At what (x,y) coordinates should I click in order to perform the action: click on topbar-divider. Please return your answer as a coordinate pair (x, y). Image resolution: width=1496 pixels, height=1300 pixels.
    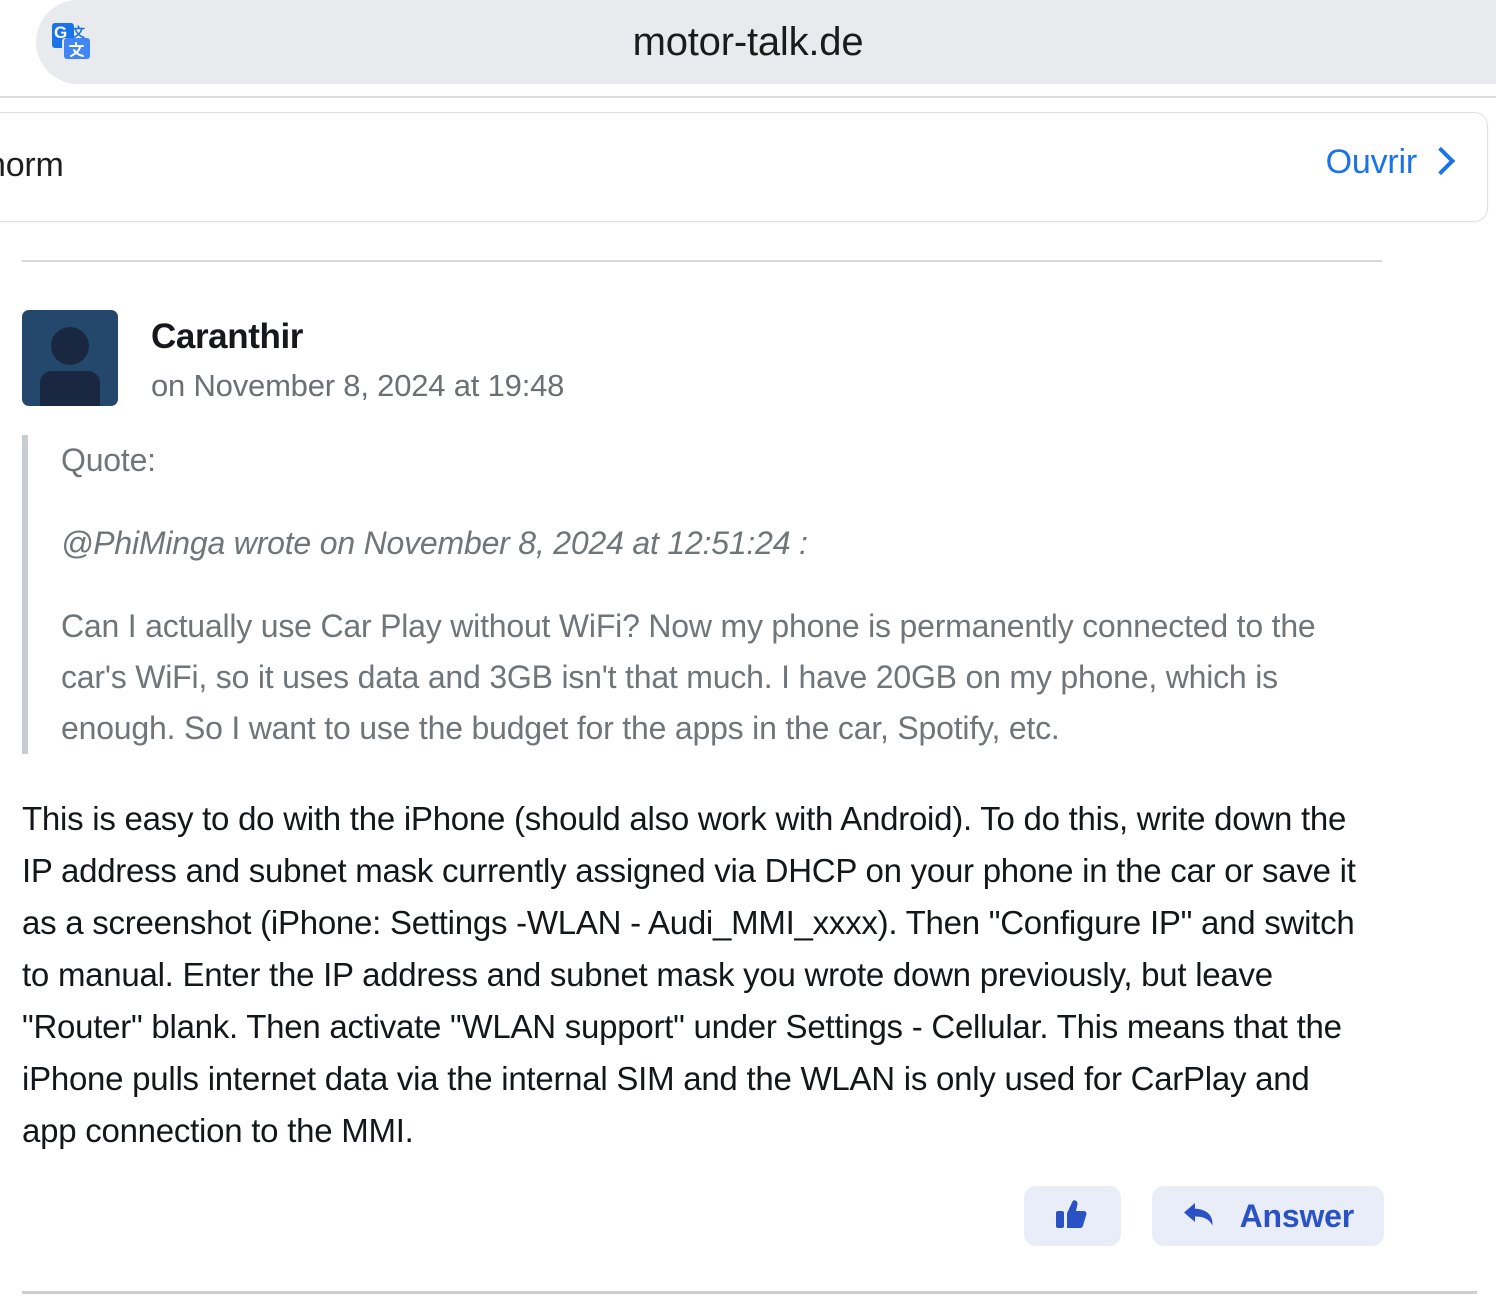
    Looking at the image, I should click on (748, 97).